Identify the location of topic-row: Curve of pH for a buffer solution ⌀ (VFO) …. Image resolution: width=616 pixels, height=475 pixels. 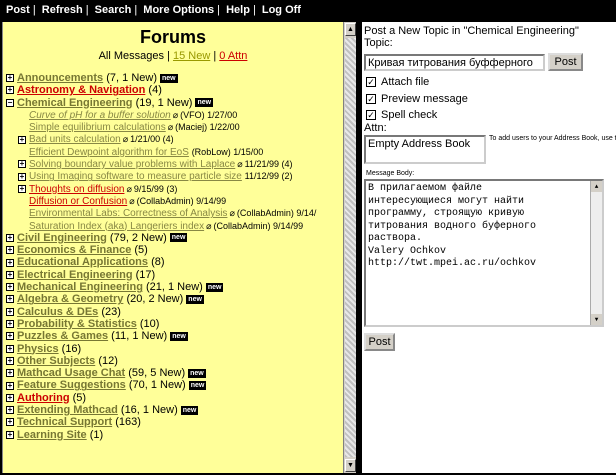
(173, 115).